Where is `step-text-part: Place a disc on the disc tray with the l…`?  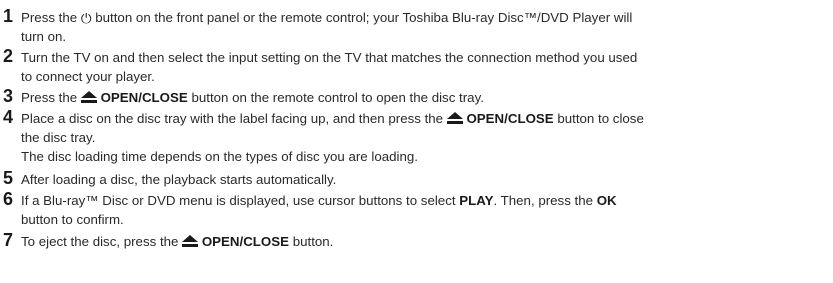 step-text-part: Place a disc on the disc tray with the l… is located at coordinates (234, 118).